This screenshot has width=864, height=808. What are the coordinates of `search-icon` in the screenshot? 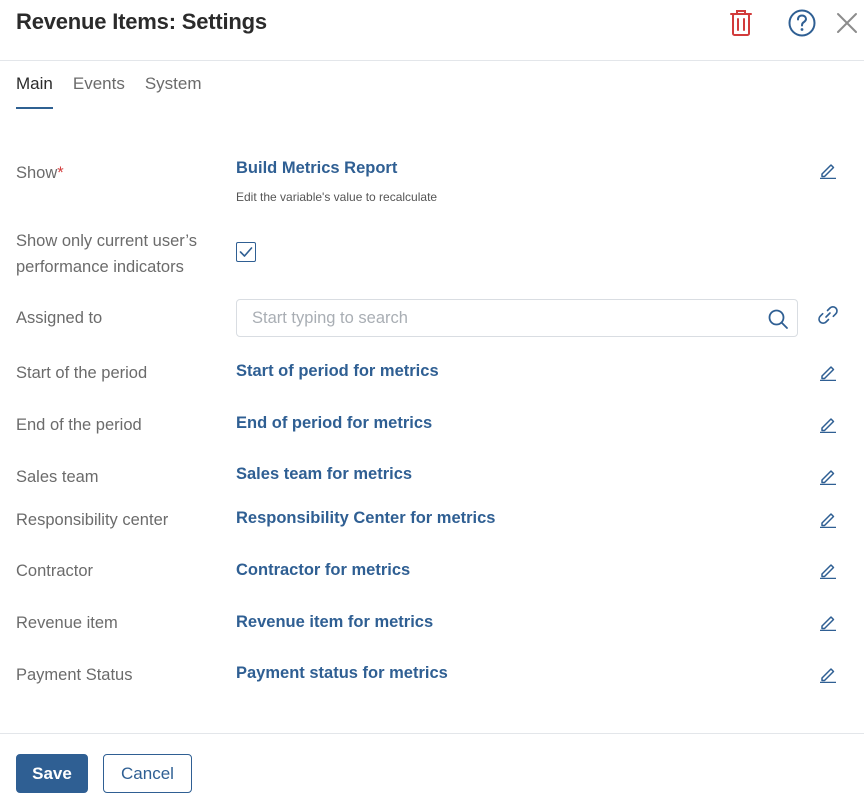 It's located at (778, 319).